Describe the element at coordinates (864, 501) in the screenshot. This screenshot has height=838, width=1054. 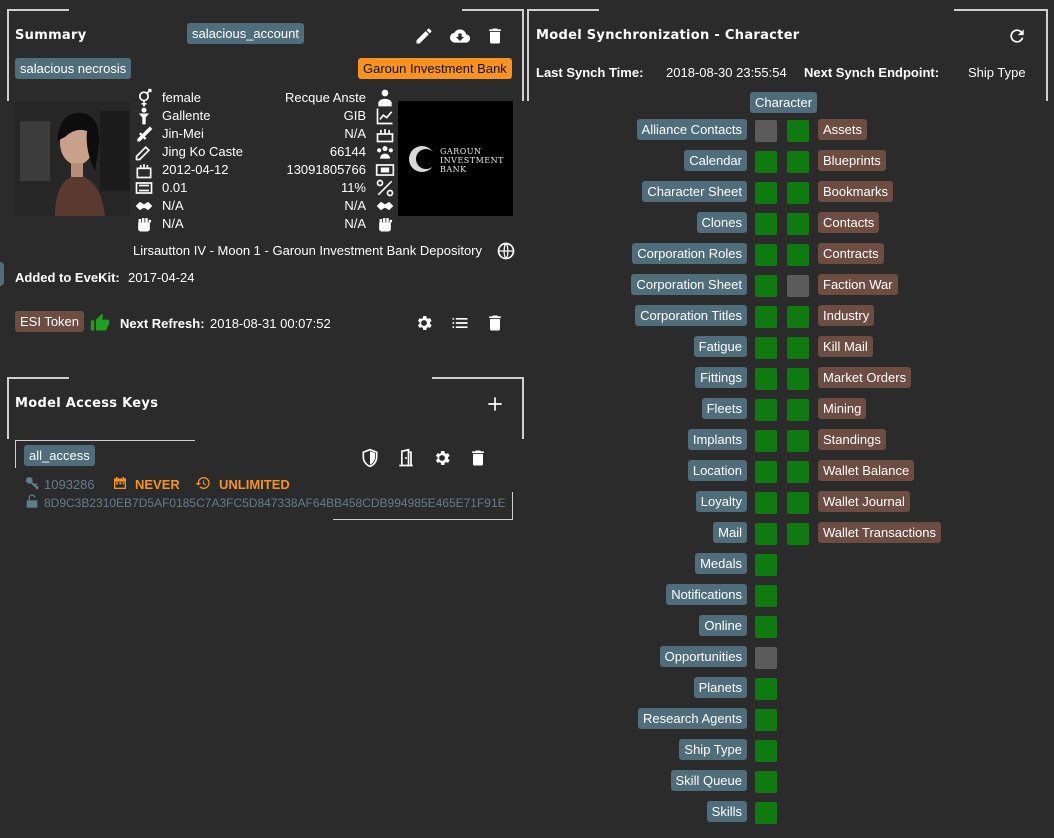
I see `sync-endpoint-right: Wallet Journal` at that location.